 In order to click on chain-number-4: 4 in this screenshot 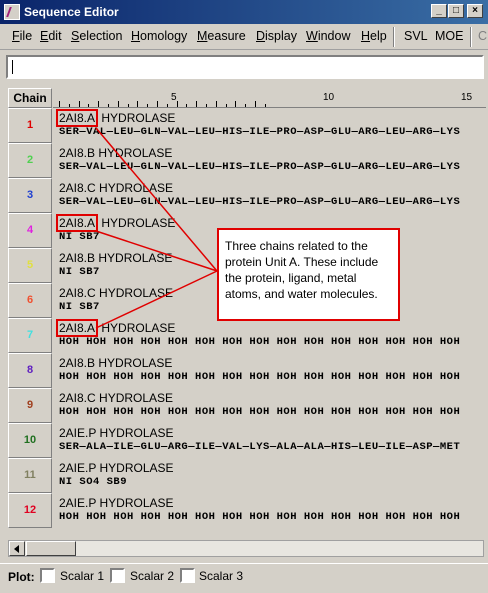, I will do `click(30, 230)`.